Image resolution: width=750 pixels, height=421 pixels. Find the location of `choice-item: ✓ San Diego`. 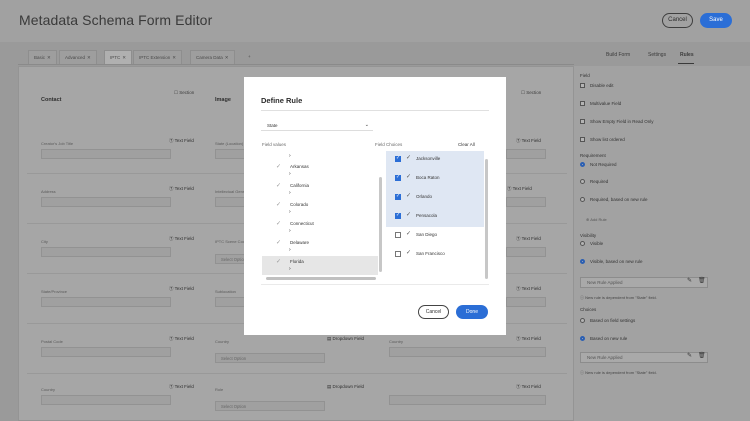

choice-item: ✓ San Diego is located at coordinates (435, 236).